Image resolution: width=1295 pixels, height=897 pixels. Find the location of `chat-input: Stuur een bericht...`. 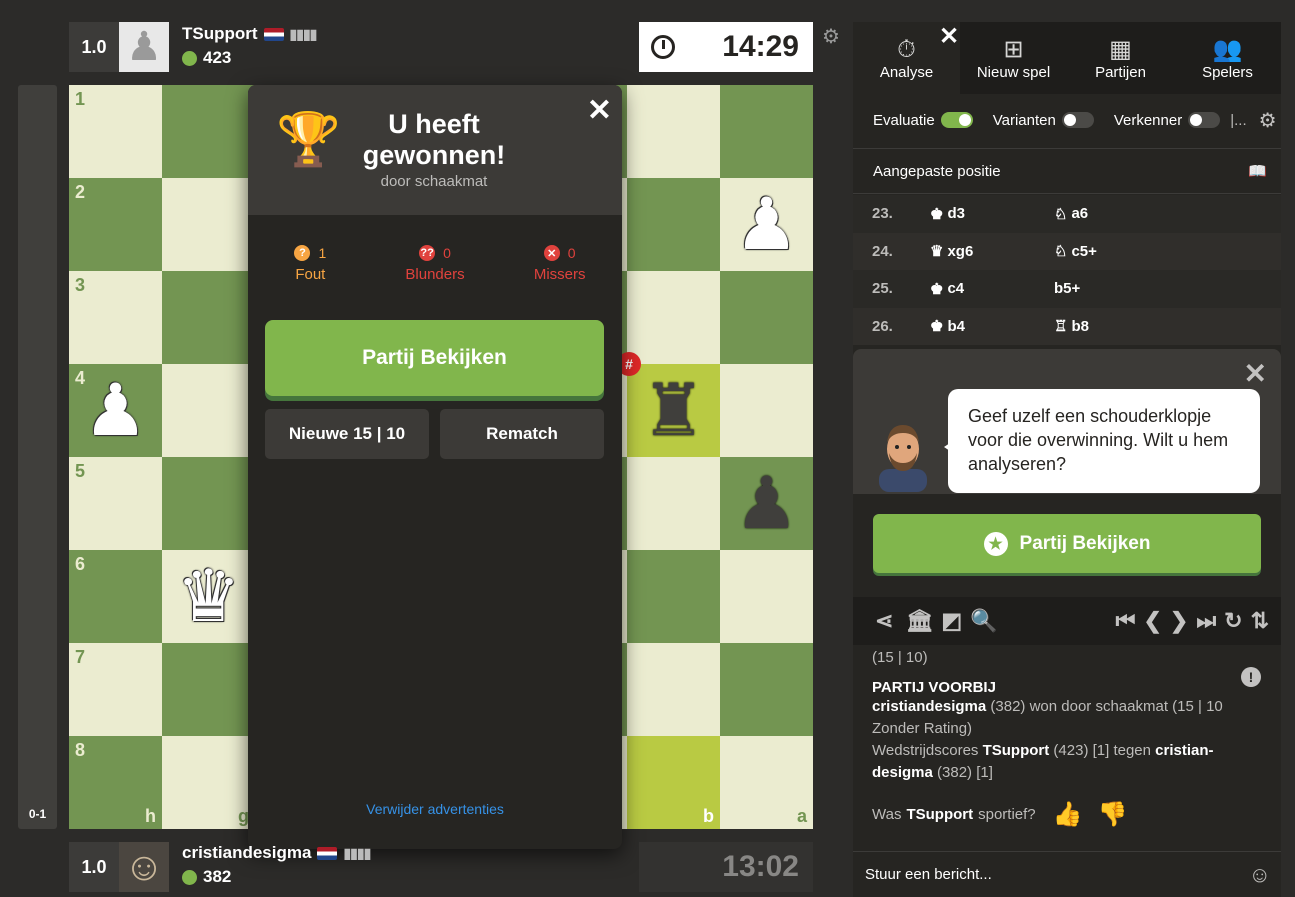

chat-input: Stuur een bericht... is located at coordinates (928, 874).